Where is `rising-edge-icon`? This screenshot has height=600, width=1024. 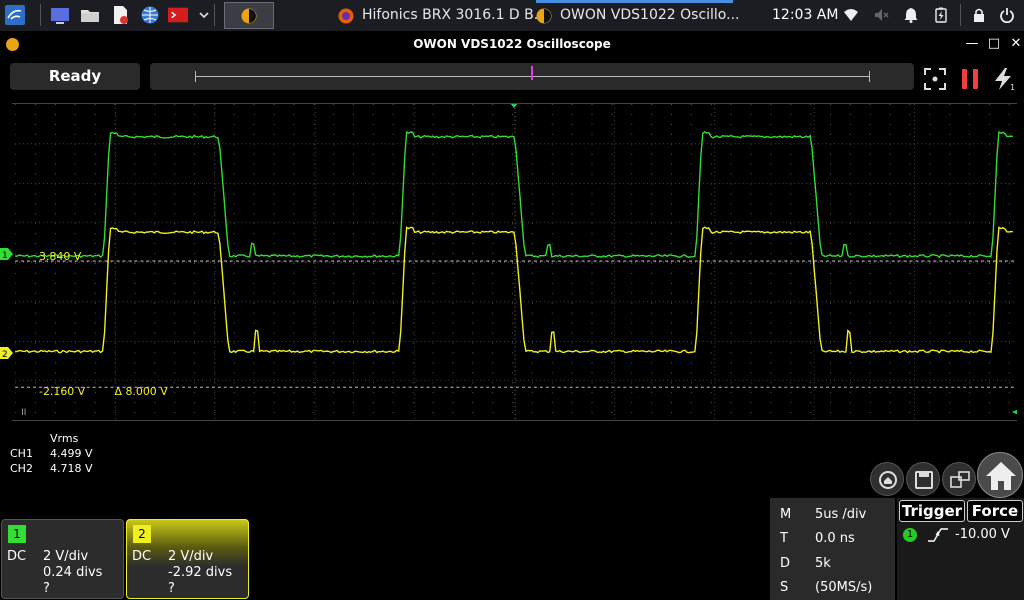
rising-edge-icon is located at coordinates (938, 535).